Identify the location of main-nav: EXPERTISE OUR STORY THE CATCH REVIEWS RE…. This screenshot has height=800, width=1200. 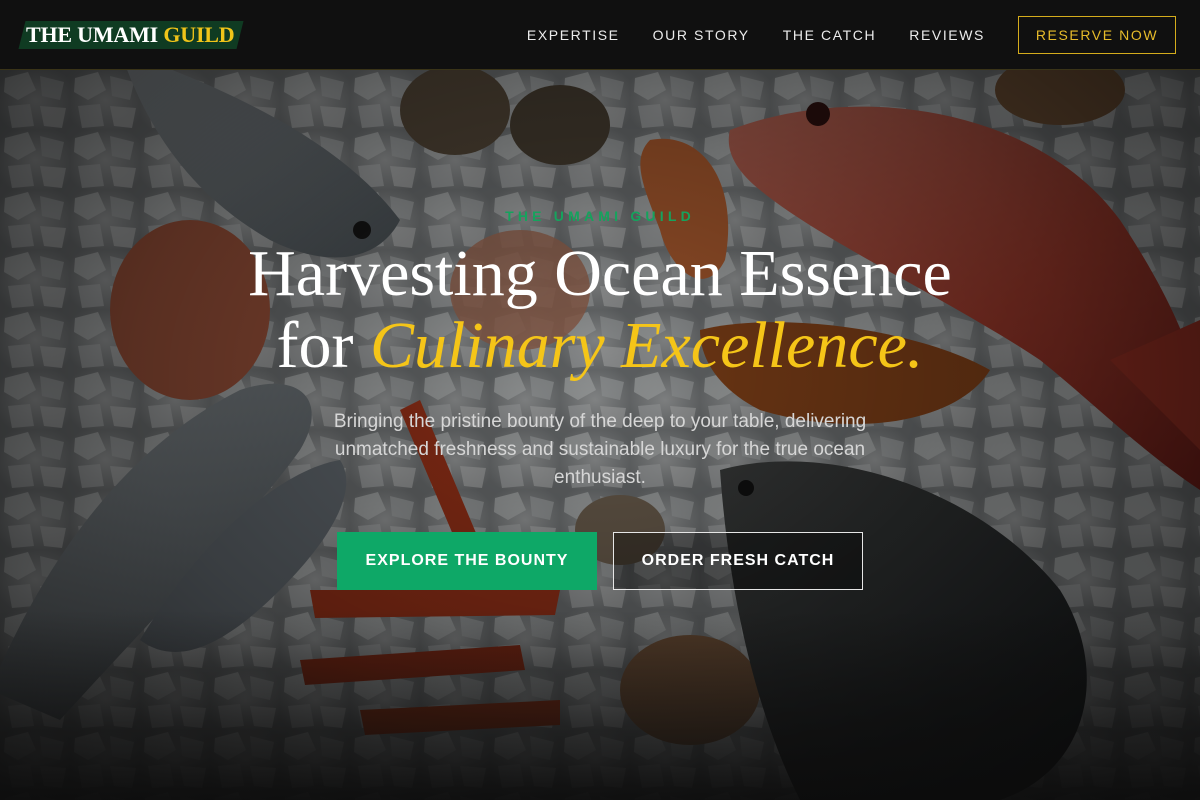
(851, 34).